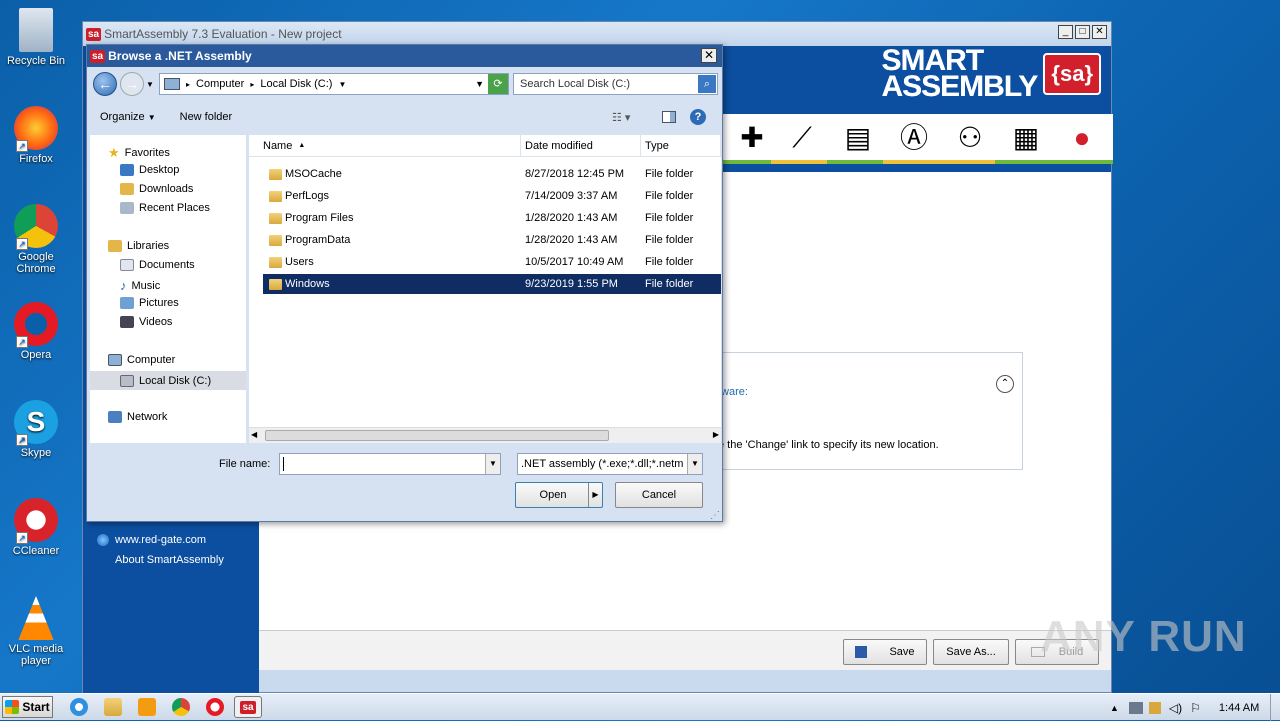 The height and width of the screenshot is (721, 1280). I want to click on nav-label: Computer, so click(151, 360).